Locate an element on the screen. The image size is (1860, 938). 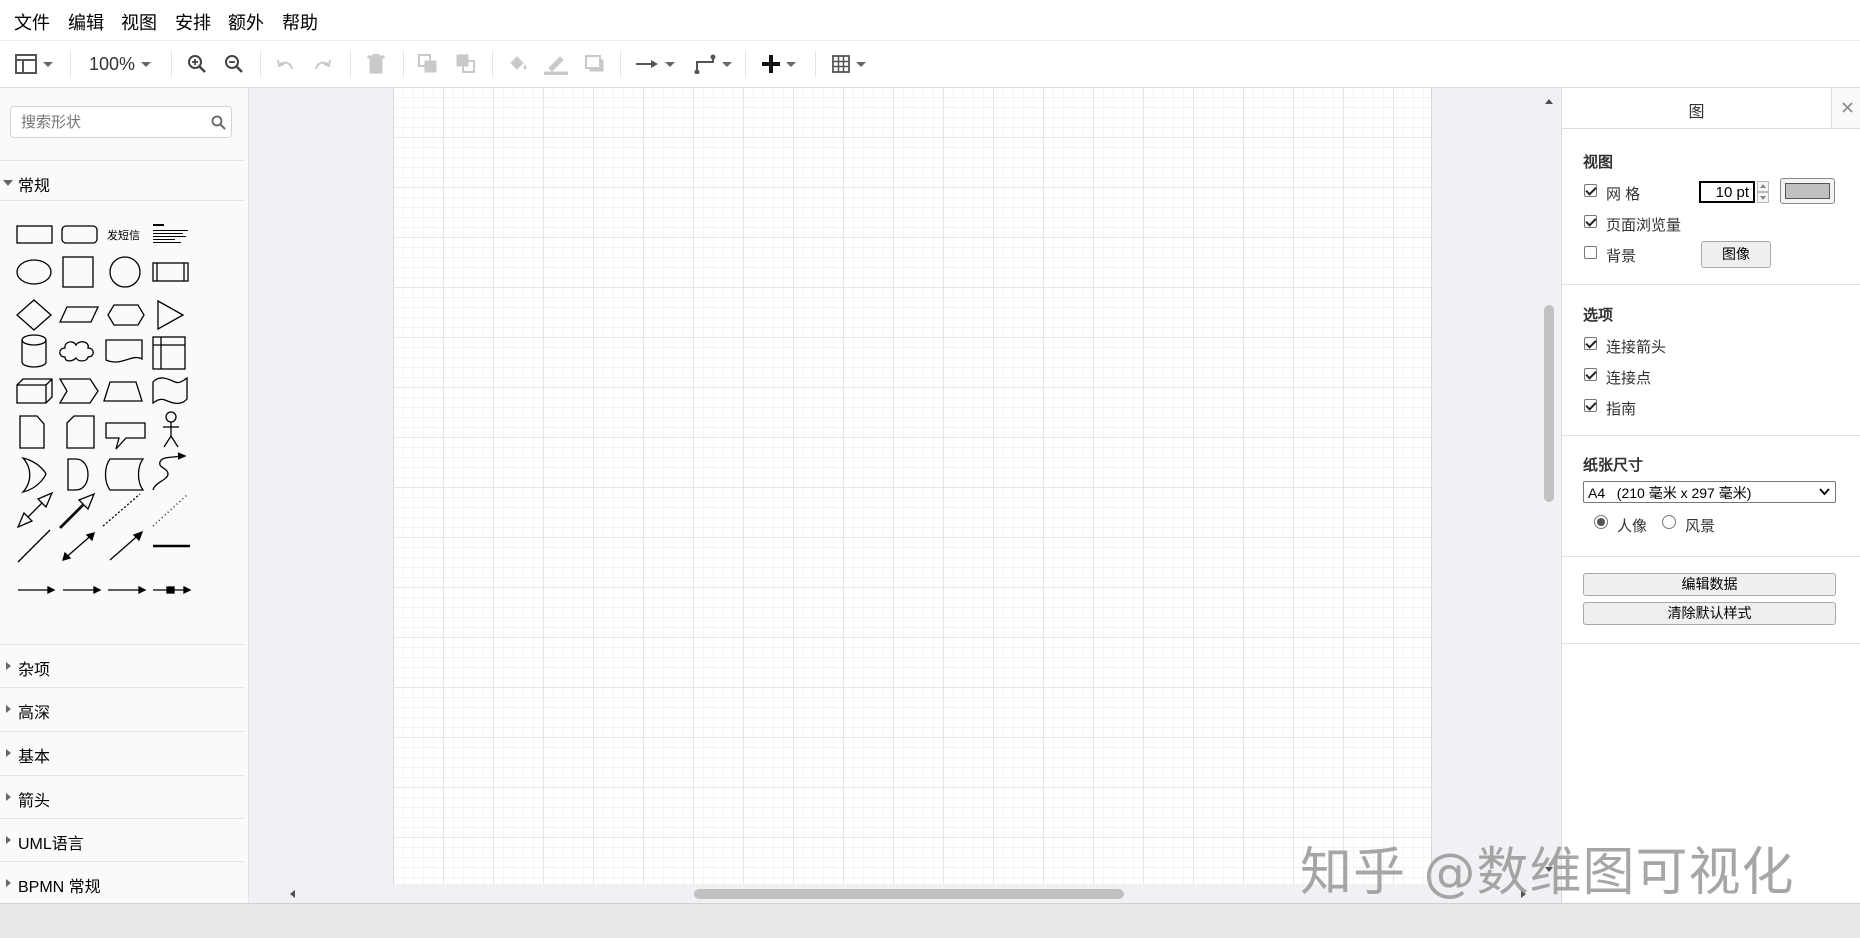
redo-icon is located at coordinates (323, 64).